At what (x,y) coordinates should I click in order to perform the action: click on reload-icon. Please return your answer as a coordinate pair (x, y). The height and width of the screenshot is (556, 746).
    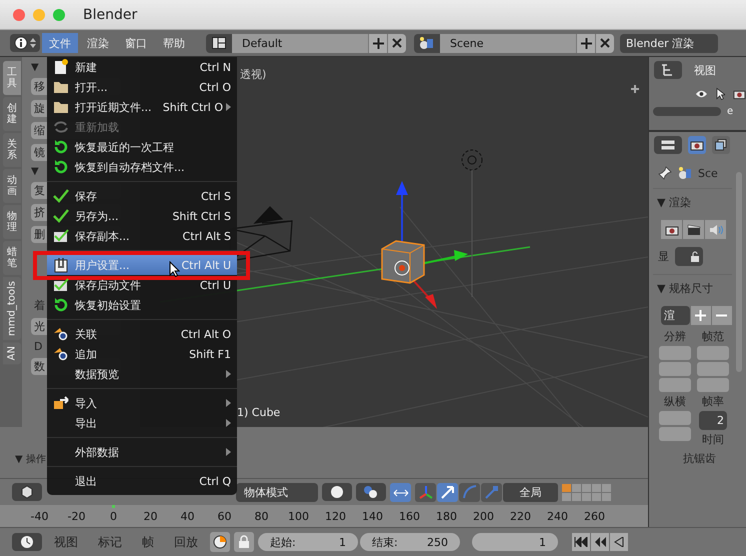
    Looking at the image, I should click on (61, 127).